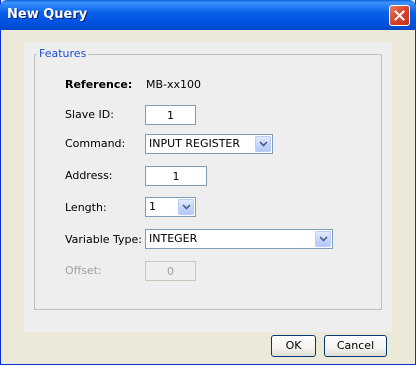 This screenshot has height=365, width=416. What do you see at coordinates (170, 115) in the screenshot?
I see `slave-id-input` at bounding box center [170, 115].